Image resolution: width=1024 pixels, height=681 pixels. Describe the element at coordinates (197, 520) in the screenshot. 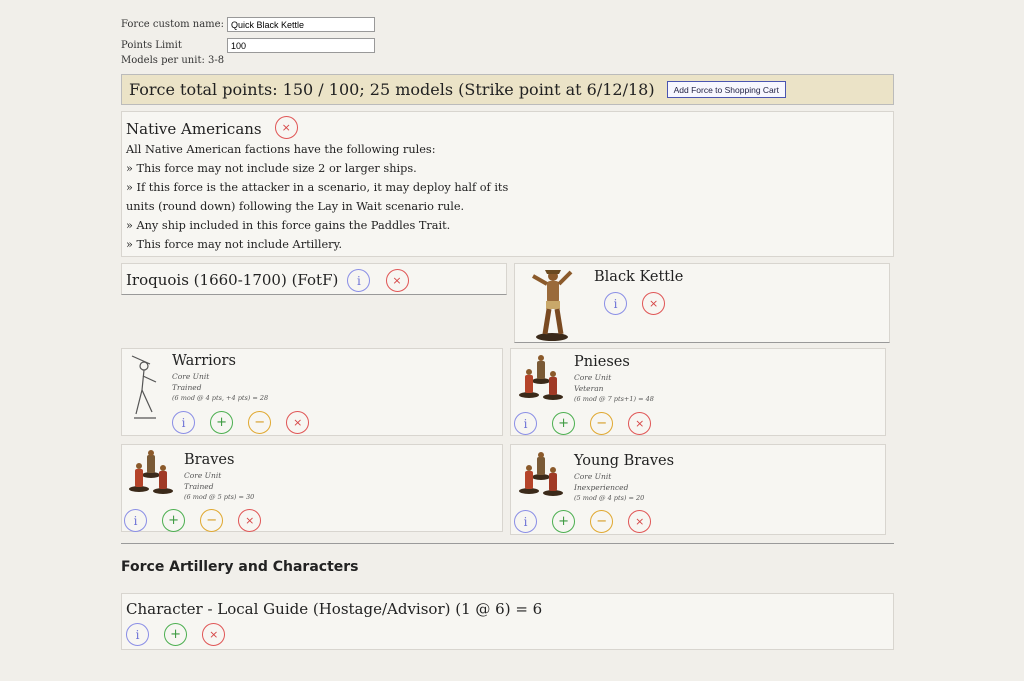

I see `braves-buttons: i + − ×` at that location.